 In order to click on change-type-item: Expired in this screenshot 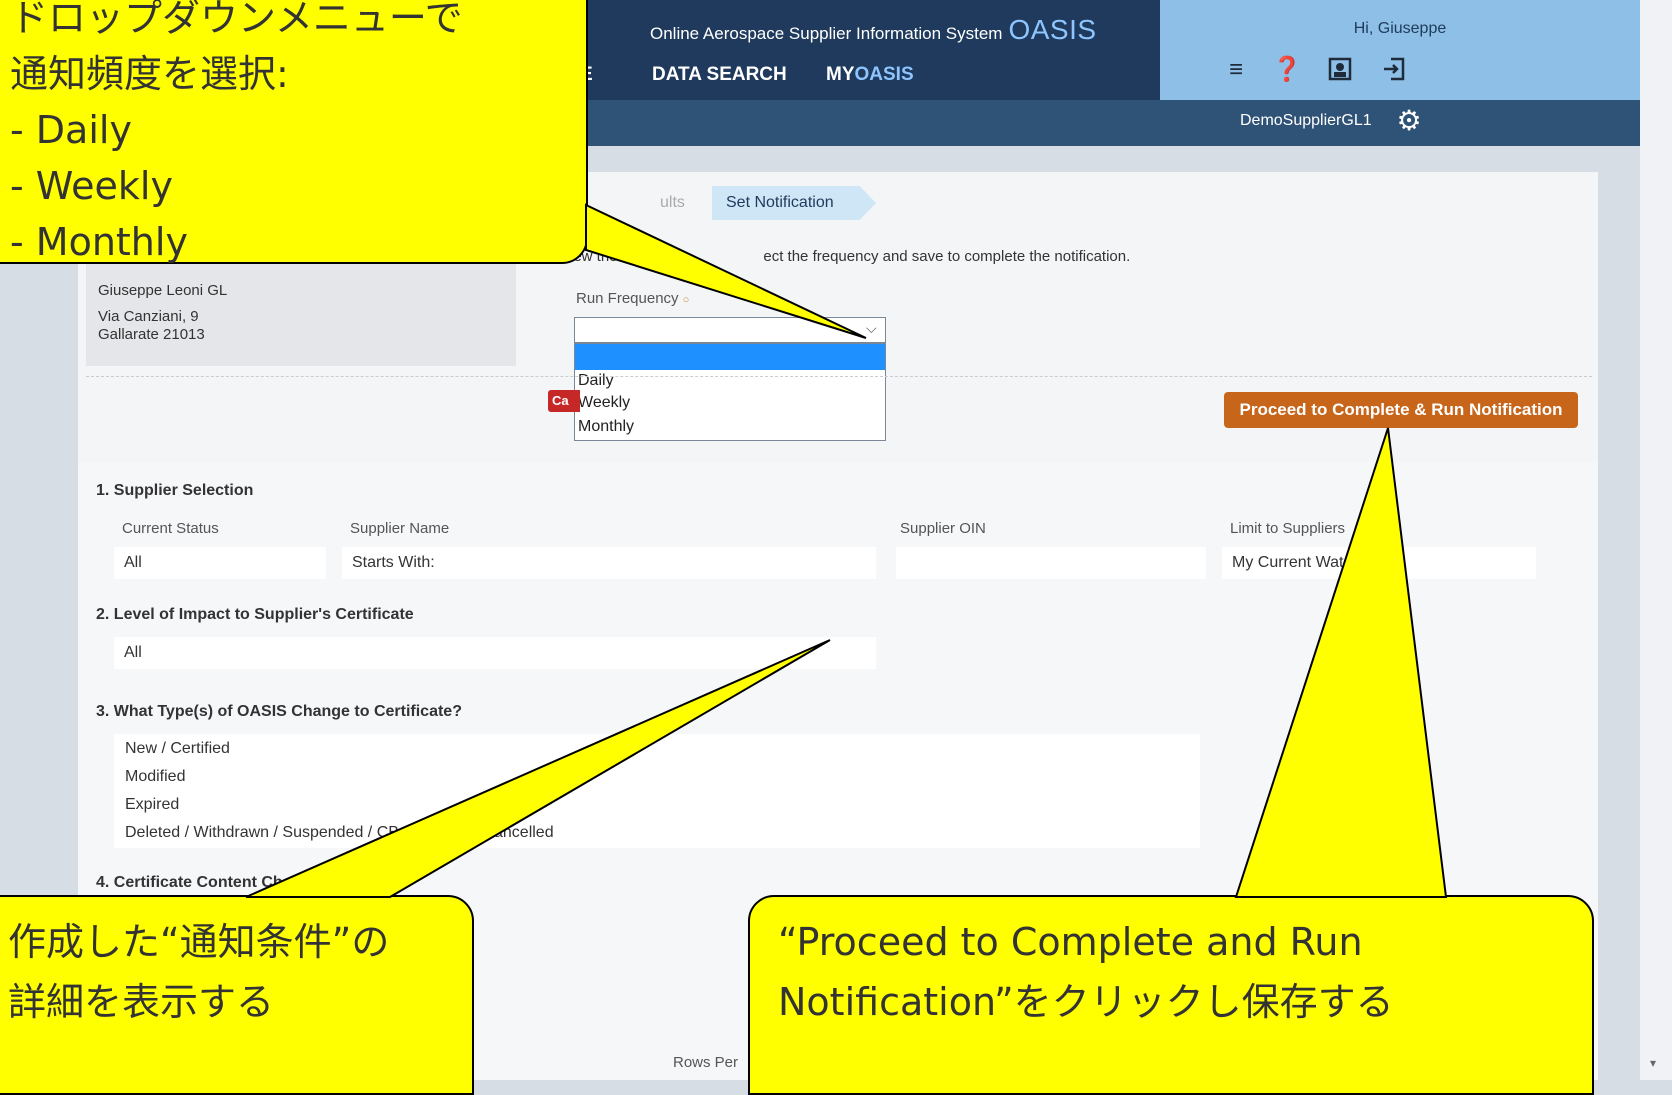, I will do `click(152, 804)`.